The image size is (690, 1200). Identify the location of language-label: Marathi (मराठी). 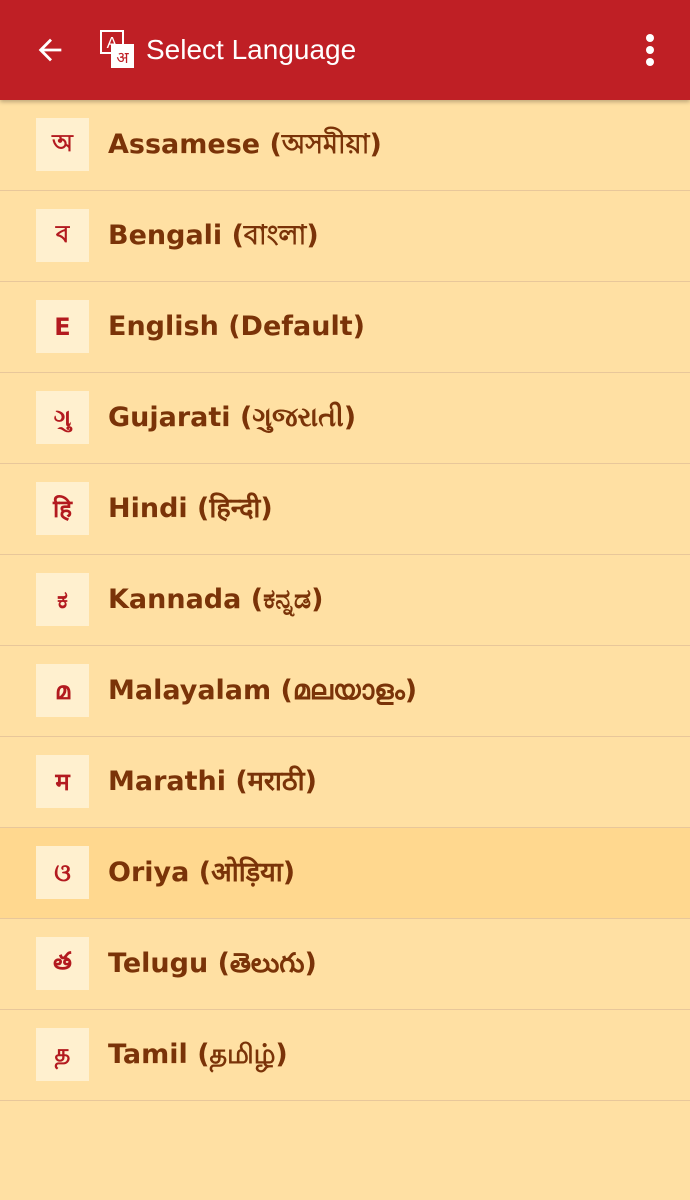
(212, 781).